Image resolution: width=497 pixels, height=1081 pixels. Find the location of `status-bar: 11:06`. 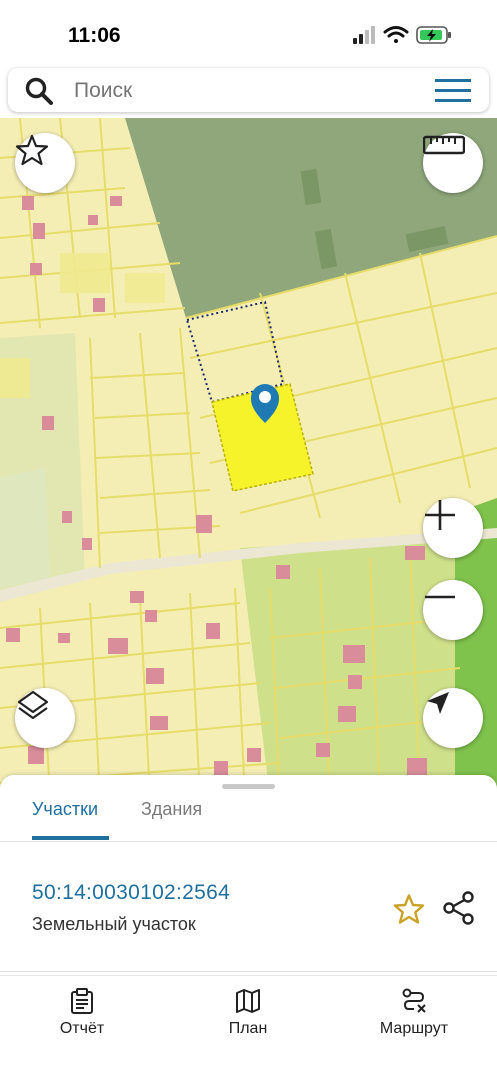

status-bar: 11:06 is located at coordinates (248, 30).